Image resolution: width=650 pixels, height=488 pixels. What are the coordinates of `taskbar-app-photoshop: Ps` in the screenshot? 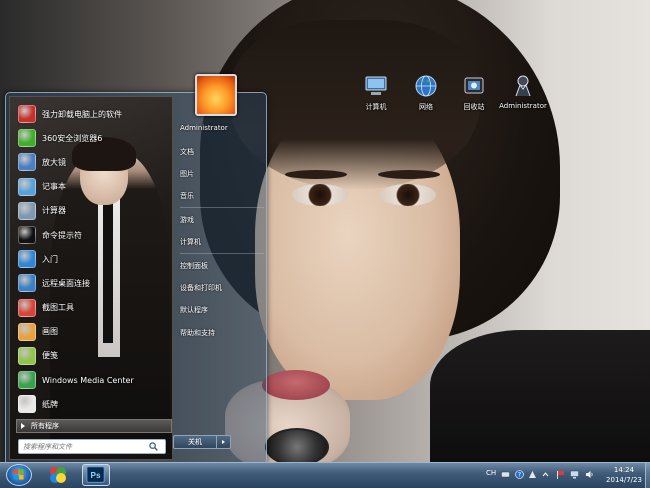 It's located at (96, 475).